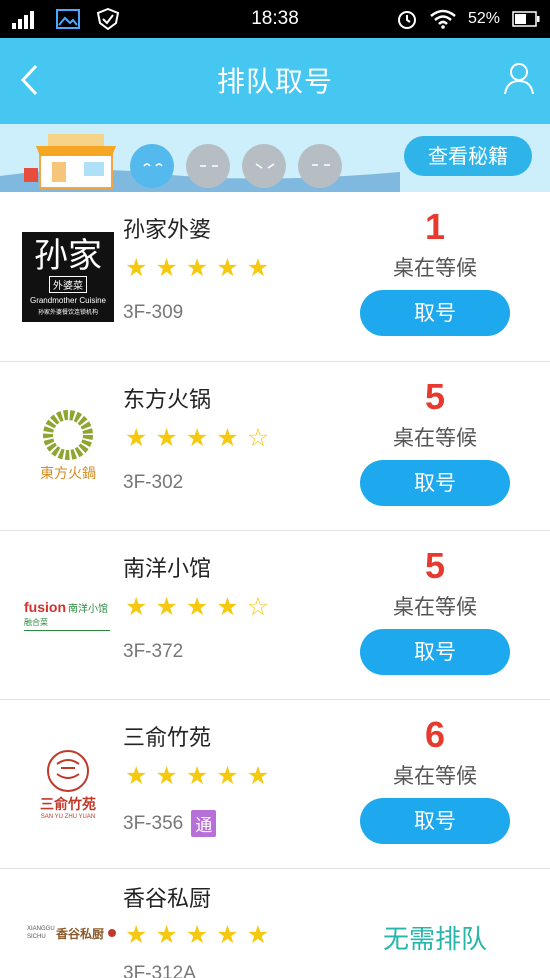  Describe the element at coordinates (68, 817) in the screenshot. I see `logo-english-text: SAN YU ZHU YUAN` at that location.